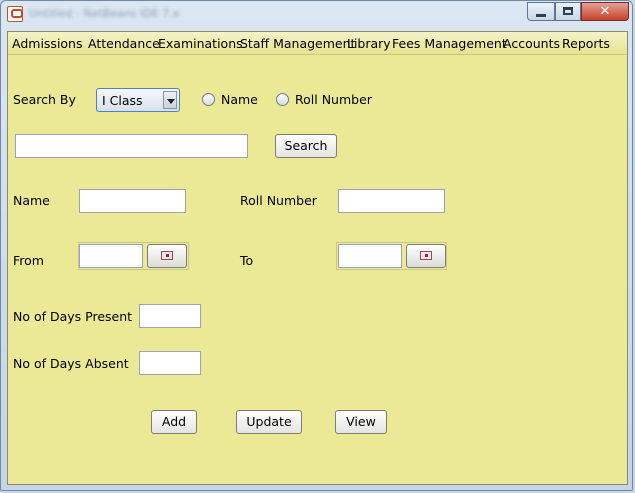  I want to click on add-button: Add, so click(174, 422).